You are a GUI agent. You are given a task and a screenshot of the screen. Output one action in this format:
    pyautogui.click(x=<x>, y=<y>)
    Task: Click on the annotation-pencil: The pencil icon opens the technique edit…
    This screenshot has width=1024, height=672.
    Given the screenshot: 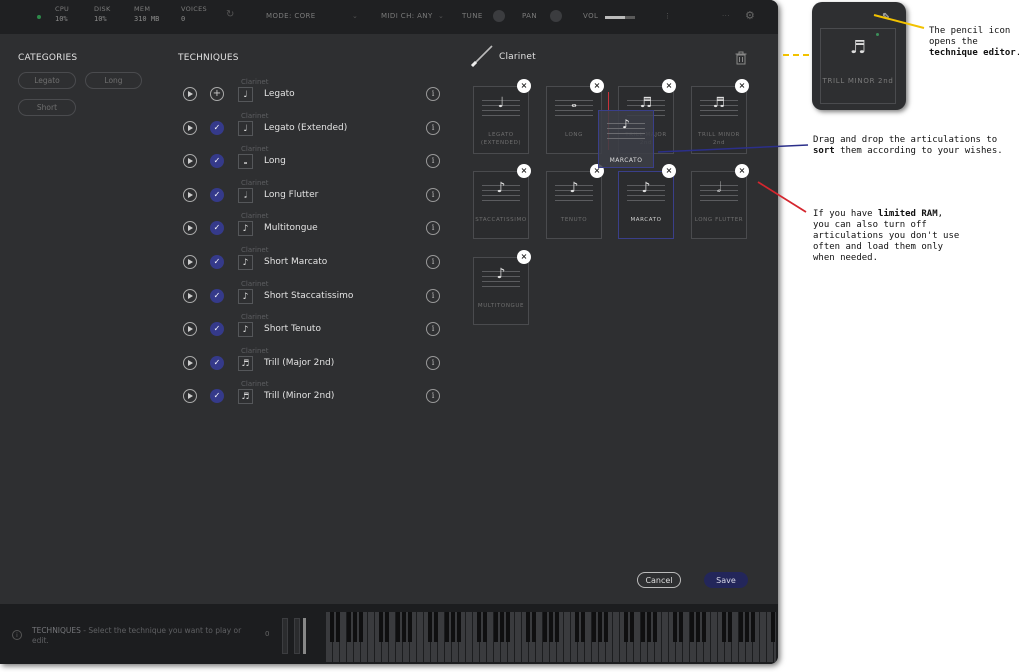 What is the action you would take?
    pyautogui.click(x=975, y=42)
    